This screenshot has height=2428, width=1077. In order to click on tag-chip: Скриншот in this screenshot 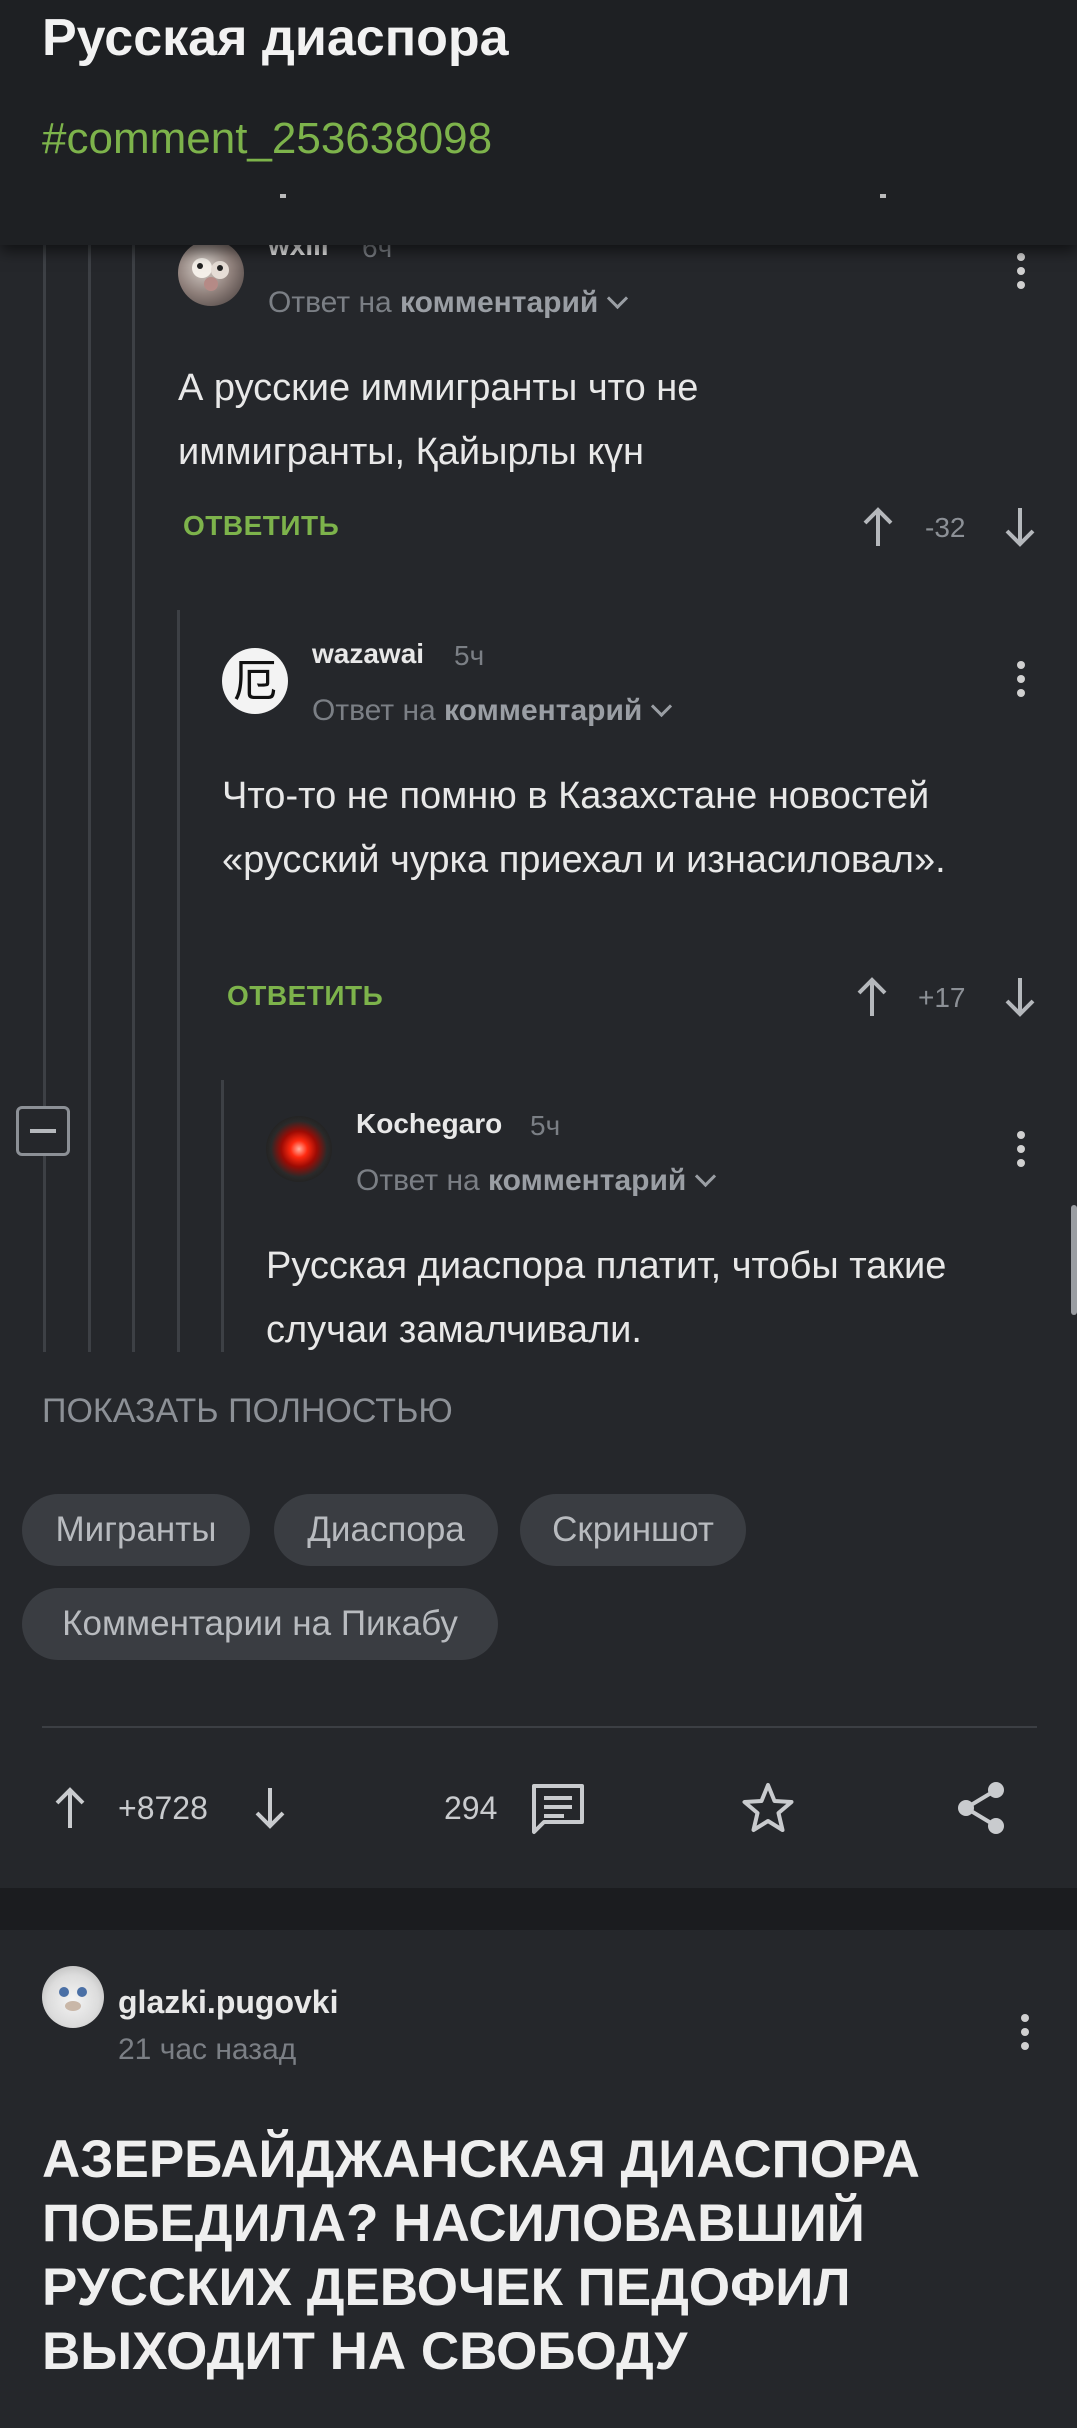, I will do `click(633, 1530)`.